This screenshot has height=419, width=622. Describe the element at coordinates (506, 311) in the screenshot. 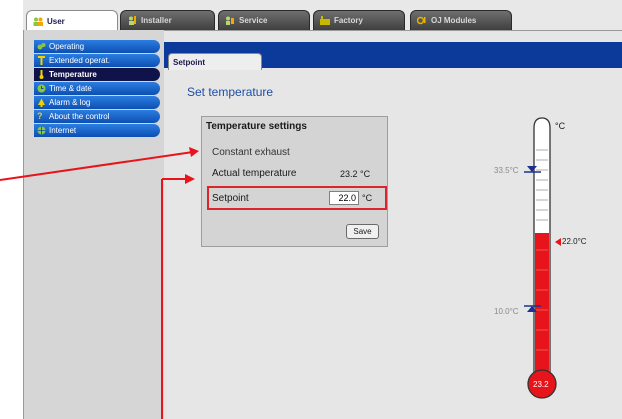

I see `min-temperature-label: 10.0°C` at that location.